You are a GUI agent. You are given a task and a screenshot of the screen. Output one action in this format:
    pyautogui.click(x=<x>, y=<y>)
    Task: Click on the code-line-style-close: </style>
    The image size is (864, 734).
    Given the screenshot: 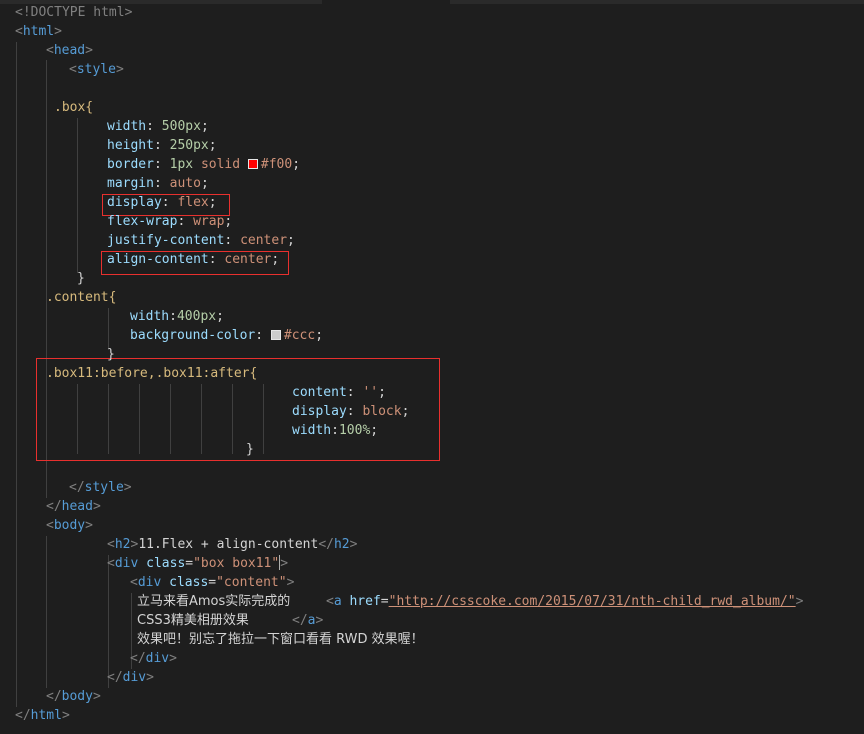 What is the action you would take?
    pyautogui.click(x=100, y=487)
    